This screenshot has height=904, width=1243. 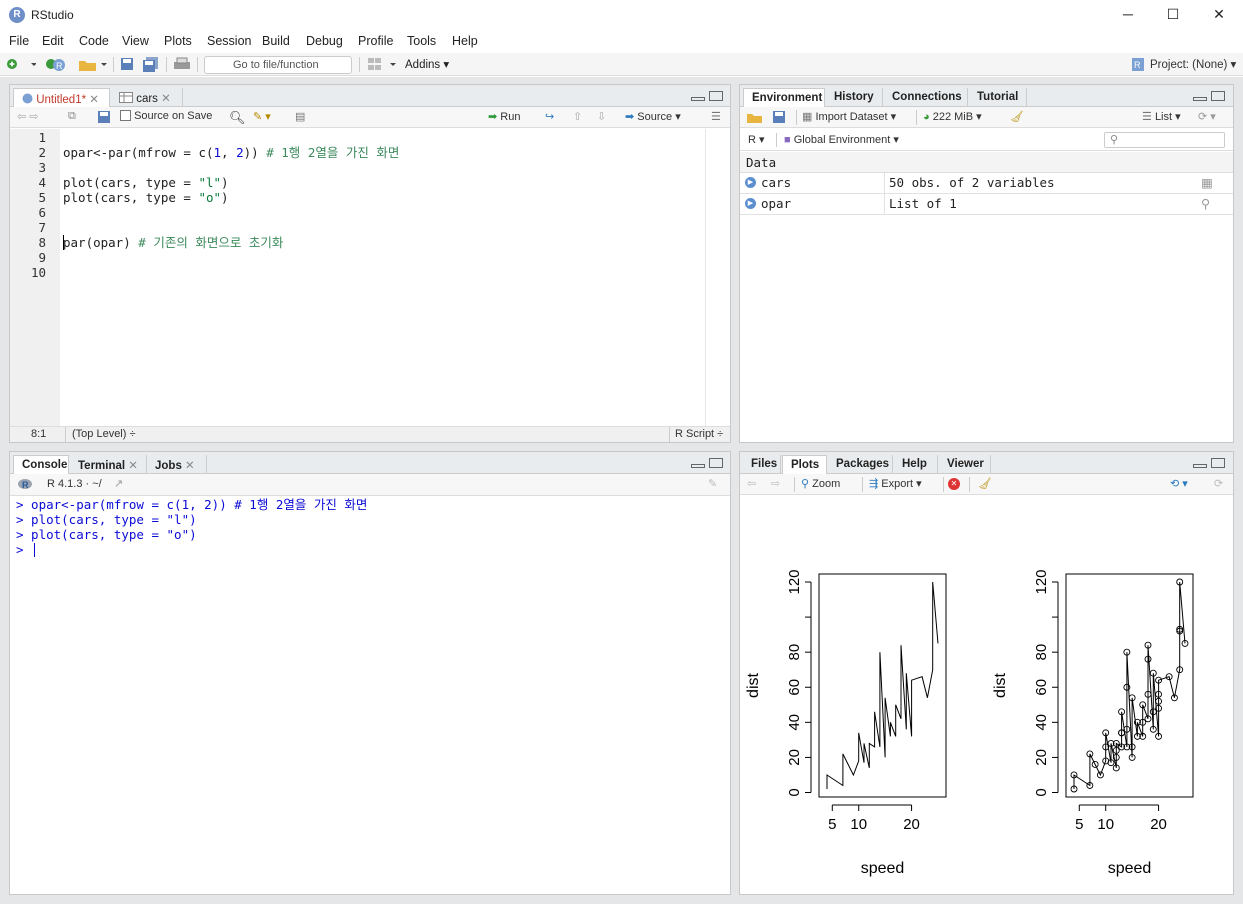 I want to click on clear-workspace-broom-icon: 🧹︎, so click(x=1017, y=116).